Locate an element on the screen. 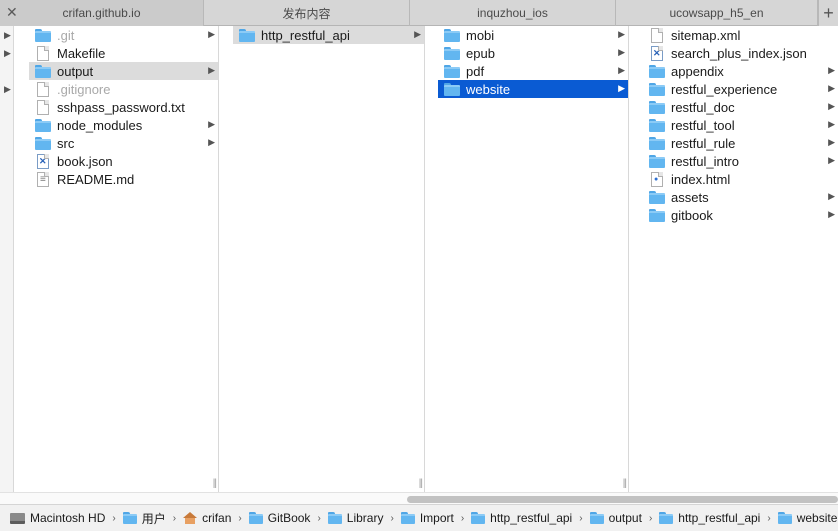  scrollbar-thumb is located at coordinates (622, 499).